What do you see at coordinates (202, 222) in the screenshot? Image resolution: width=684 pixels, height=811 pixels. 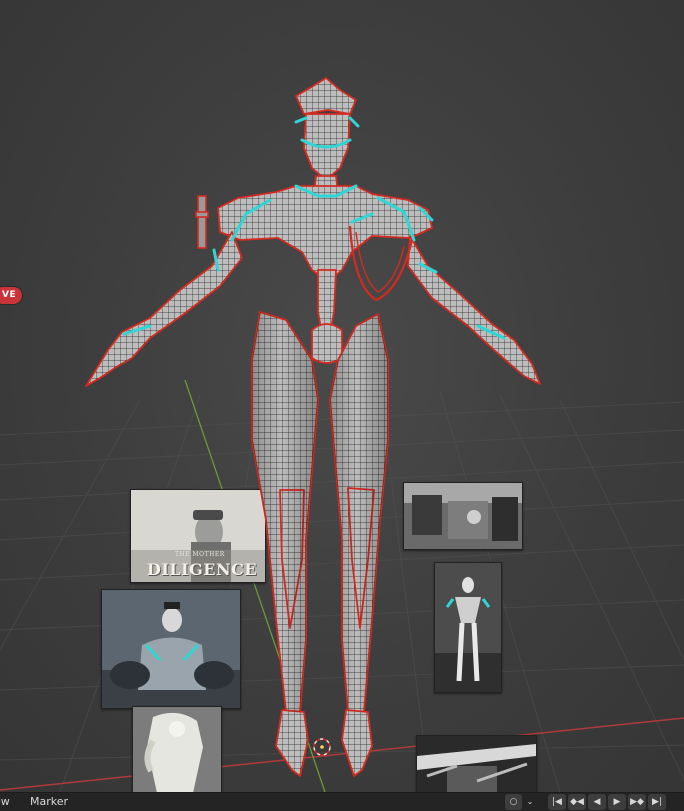 I see `sword-accessory` at bounding box center [202, 222].